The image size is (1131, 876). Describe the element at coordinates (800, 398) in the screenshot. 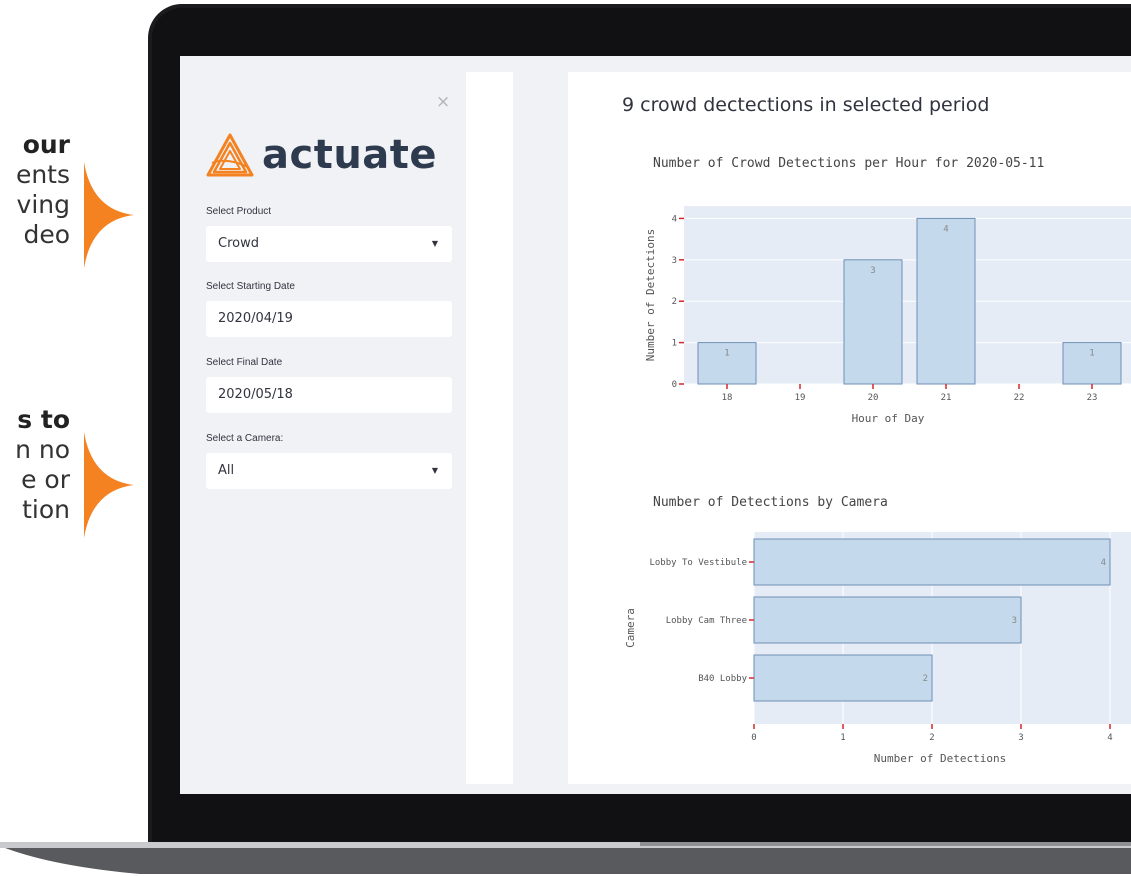

I see `x-tick-label: 19` at that location.